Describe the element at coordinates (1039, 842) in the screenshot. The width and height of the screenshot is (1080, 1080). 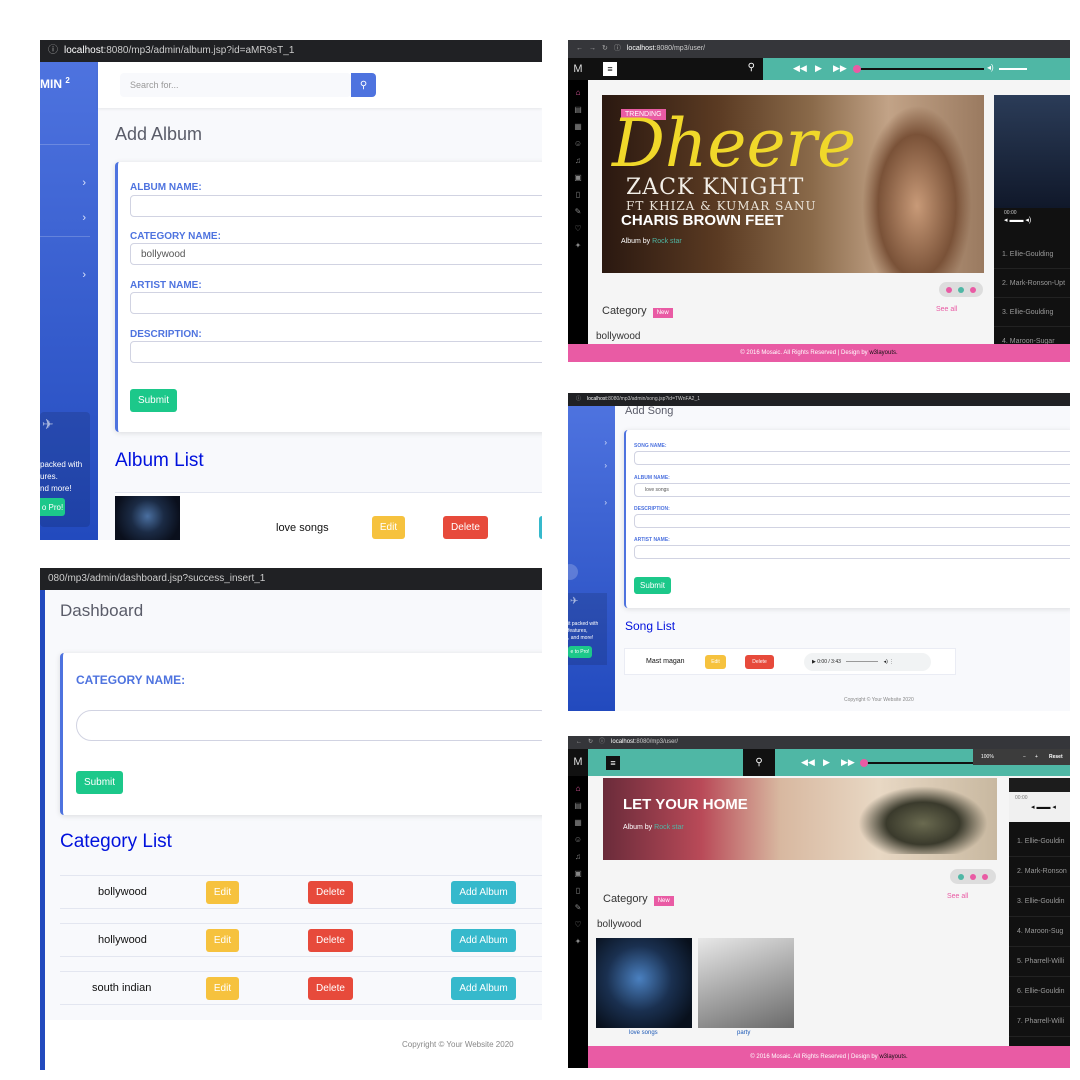
I see `song-list-item: 1. Ellie-Gouldin` at that location.